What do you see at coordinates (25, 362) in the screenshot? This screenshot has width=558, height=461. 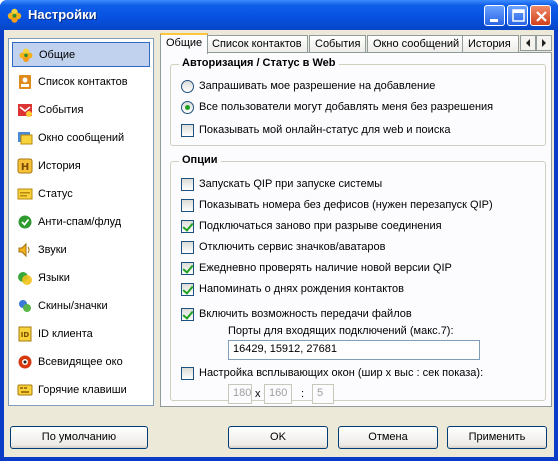 I see `all-seeing-eye-icon` at bounding box center [25, 362].